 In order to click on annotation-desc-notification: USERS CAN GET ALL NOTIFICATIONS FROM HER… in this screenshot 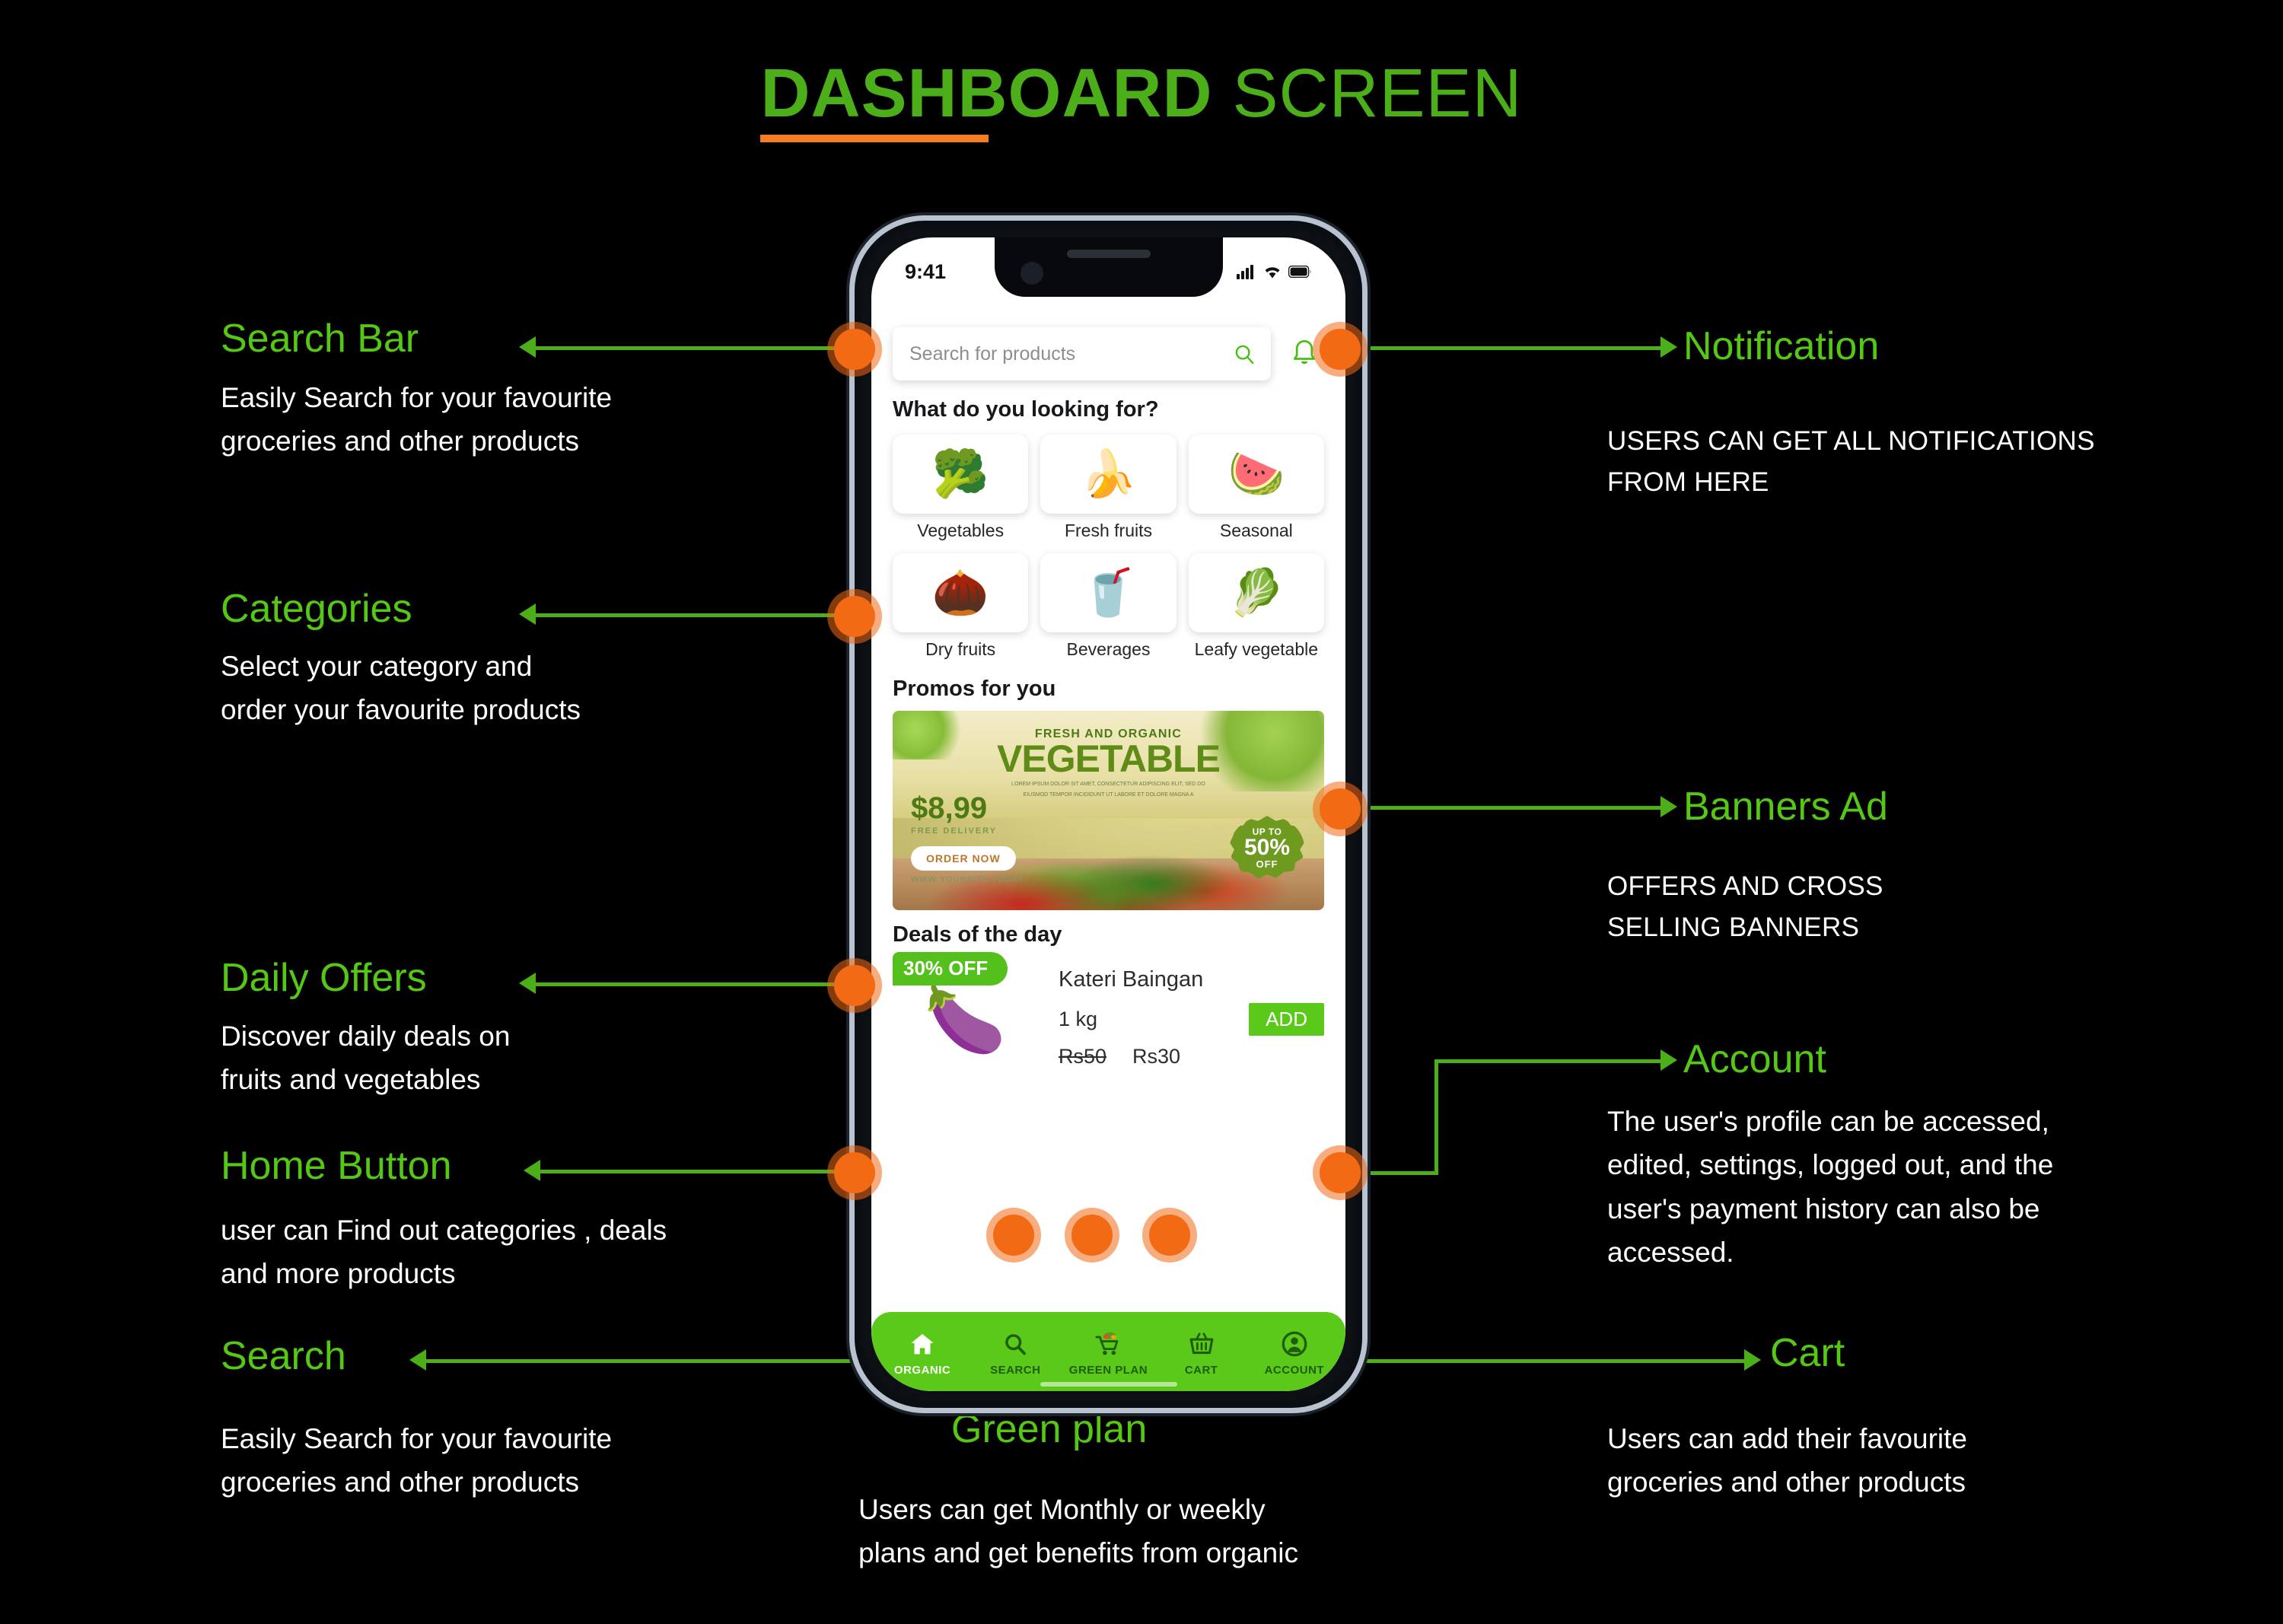, I will do `click(1919, 463)`.